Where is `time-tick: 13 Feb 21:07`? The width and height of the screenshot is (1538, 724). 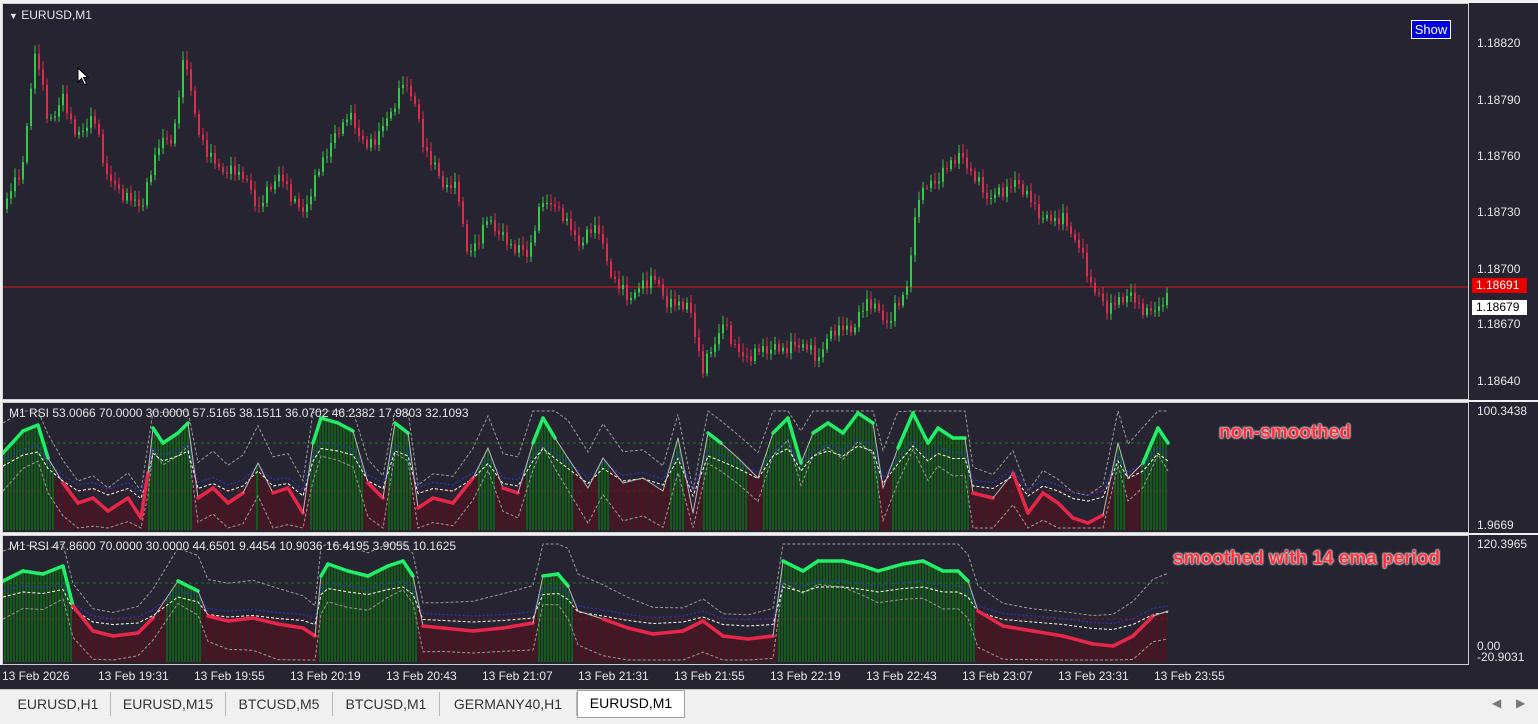
time-tick: 13 Feb 21:07 is located at coordinates (517, 676).